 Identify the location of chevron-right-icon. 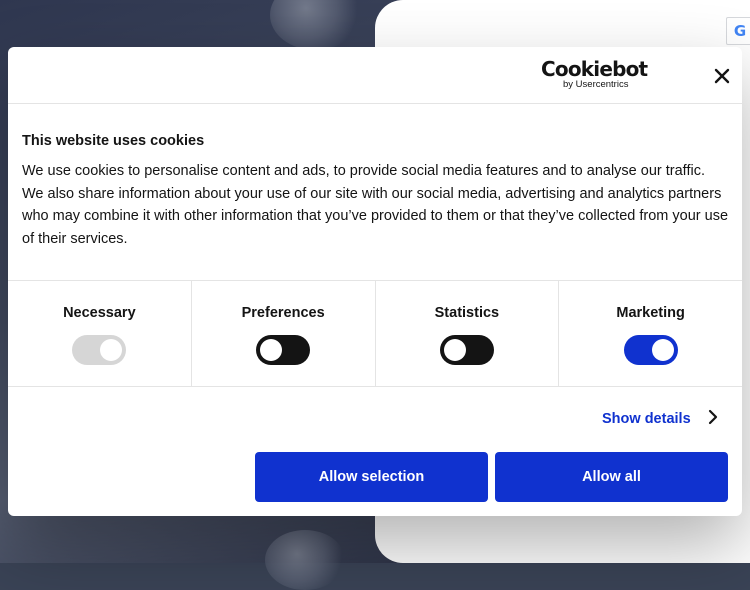
(713, 419).